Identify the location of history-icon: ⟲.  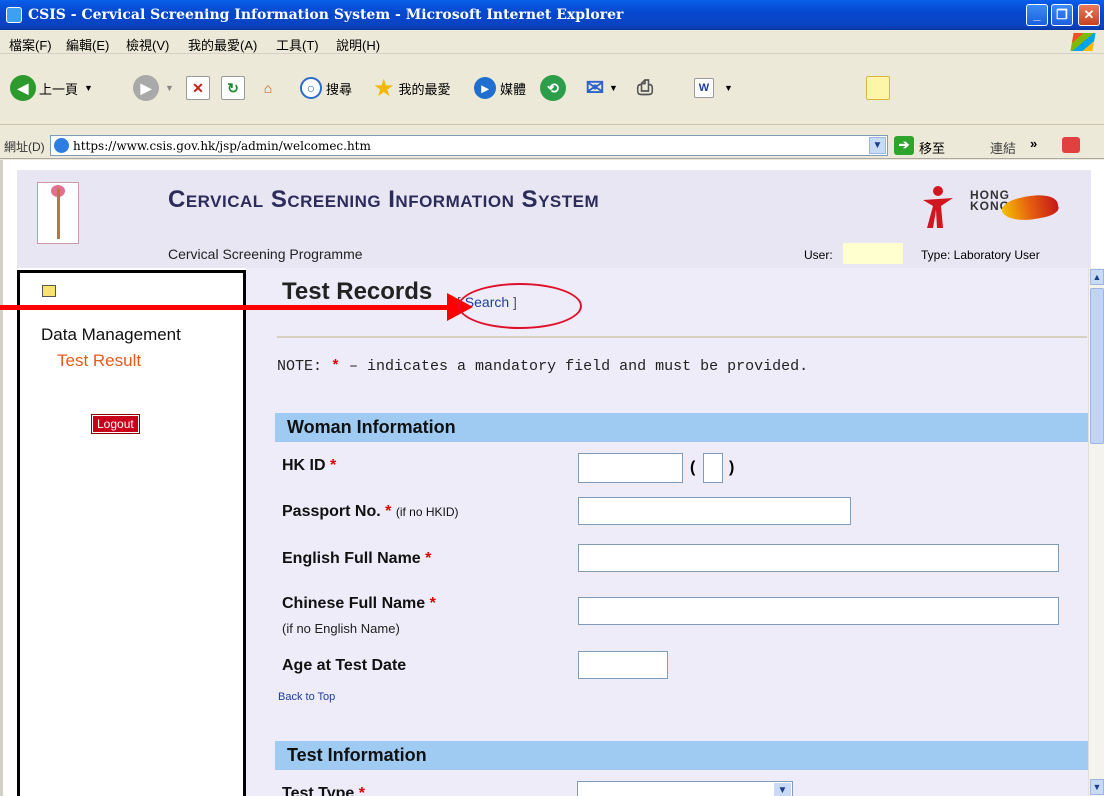
(553, 88).